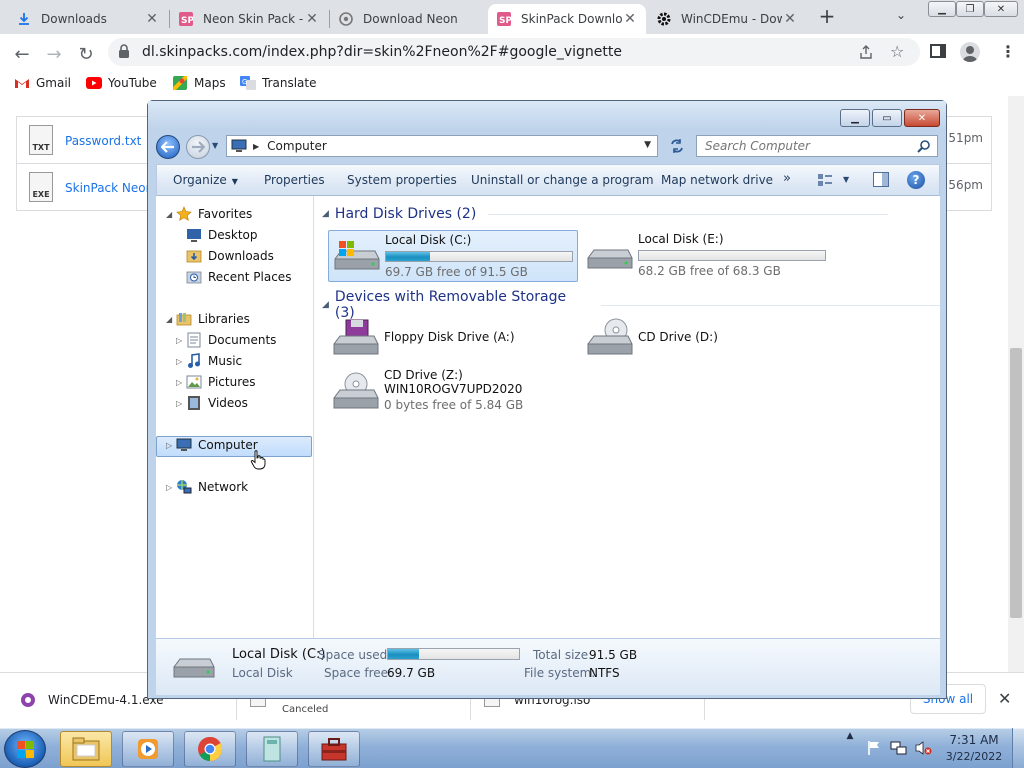 The width and height of the screenshot is (1024, 768). What do you see at coordinates (897, 51) in the screenshot?
I see `bookmark-star-icon: ☆` at bounding box center [897, 51].